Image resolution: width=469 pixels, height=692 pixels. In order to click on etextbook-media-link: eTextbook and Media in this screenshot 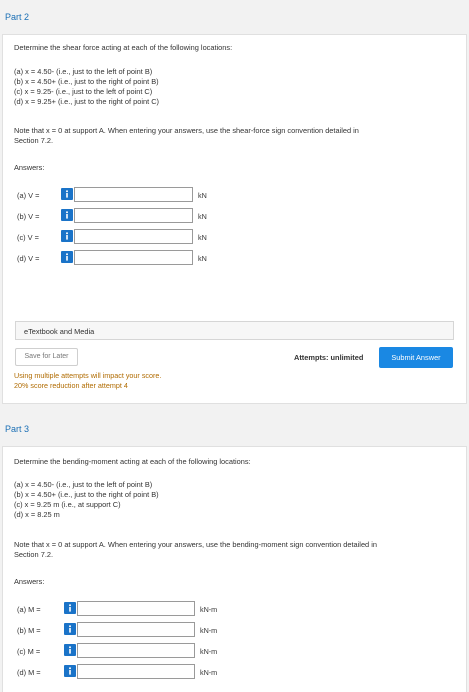, I will do `click(234, 330)`.